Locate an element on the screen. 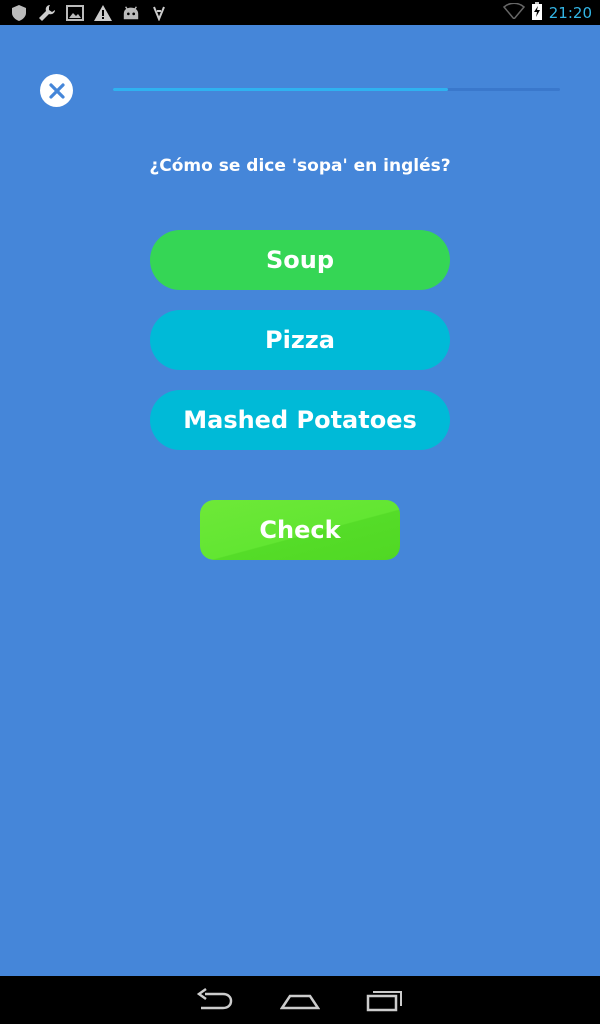 The image size is (600, 1024). answer-option-soup: Soup is located at coordinates (300, 260).